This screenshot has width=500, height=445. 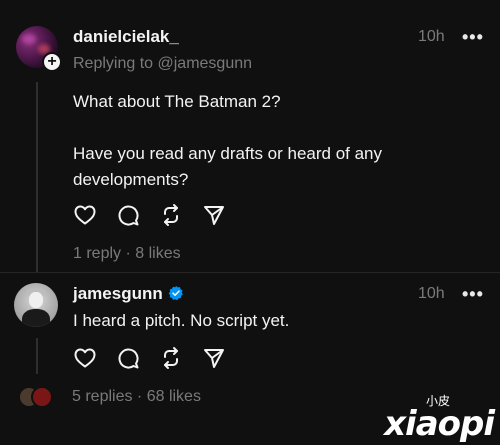 I want to click on post-text-line: What about The Batman 2?, so click(x=177, y=101).